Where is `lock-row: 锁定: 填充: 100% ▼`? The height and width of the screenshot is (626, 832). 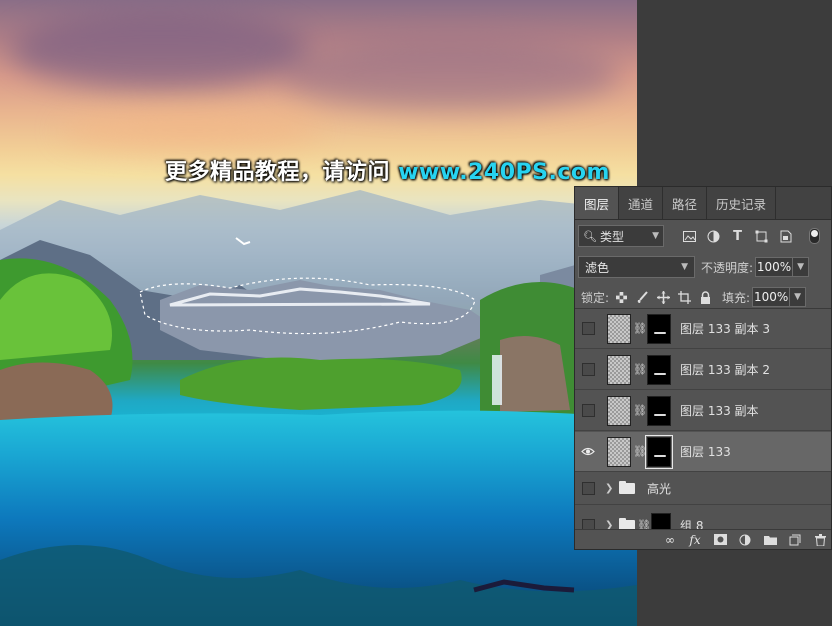
lock-row: 锁定: 填充: 100% ▼ is located at coordinates (706, 297).